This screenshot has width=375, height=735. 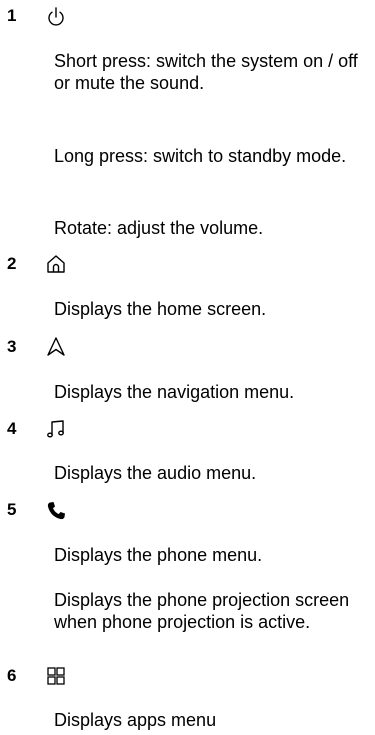 What do you see at coordinates (56, 347) in the screenshot?
I see `navigation-icon` at bounding box center [56, 347].